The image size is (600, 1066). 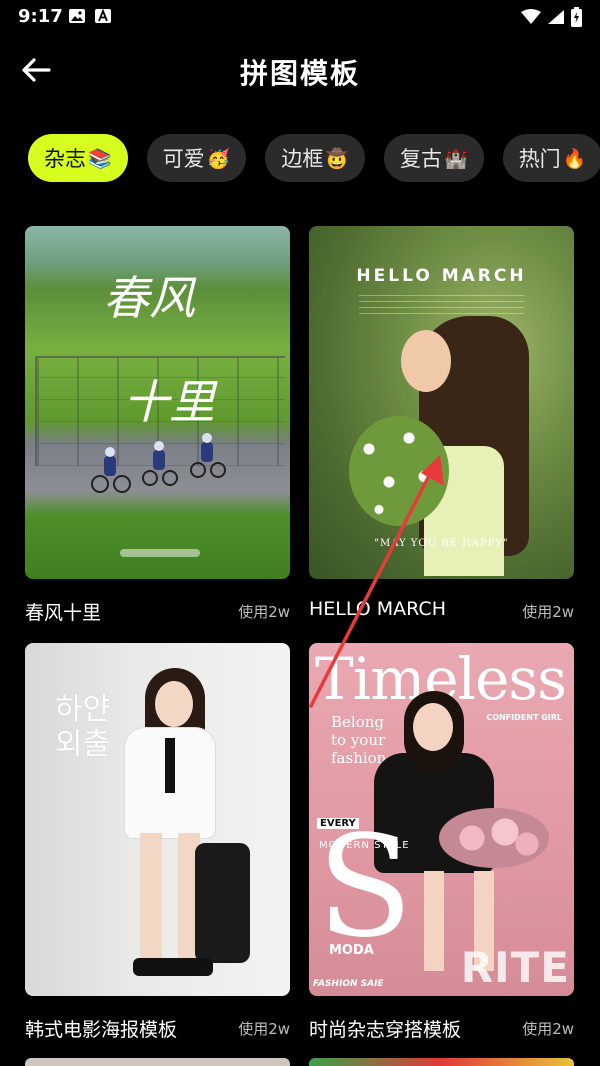 I want to click on template-title: 韩式电影海报模板, so click(x=101, y=1030).